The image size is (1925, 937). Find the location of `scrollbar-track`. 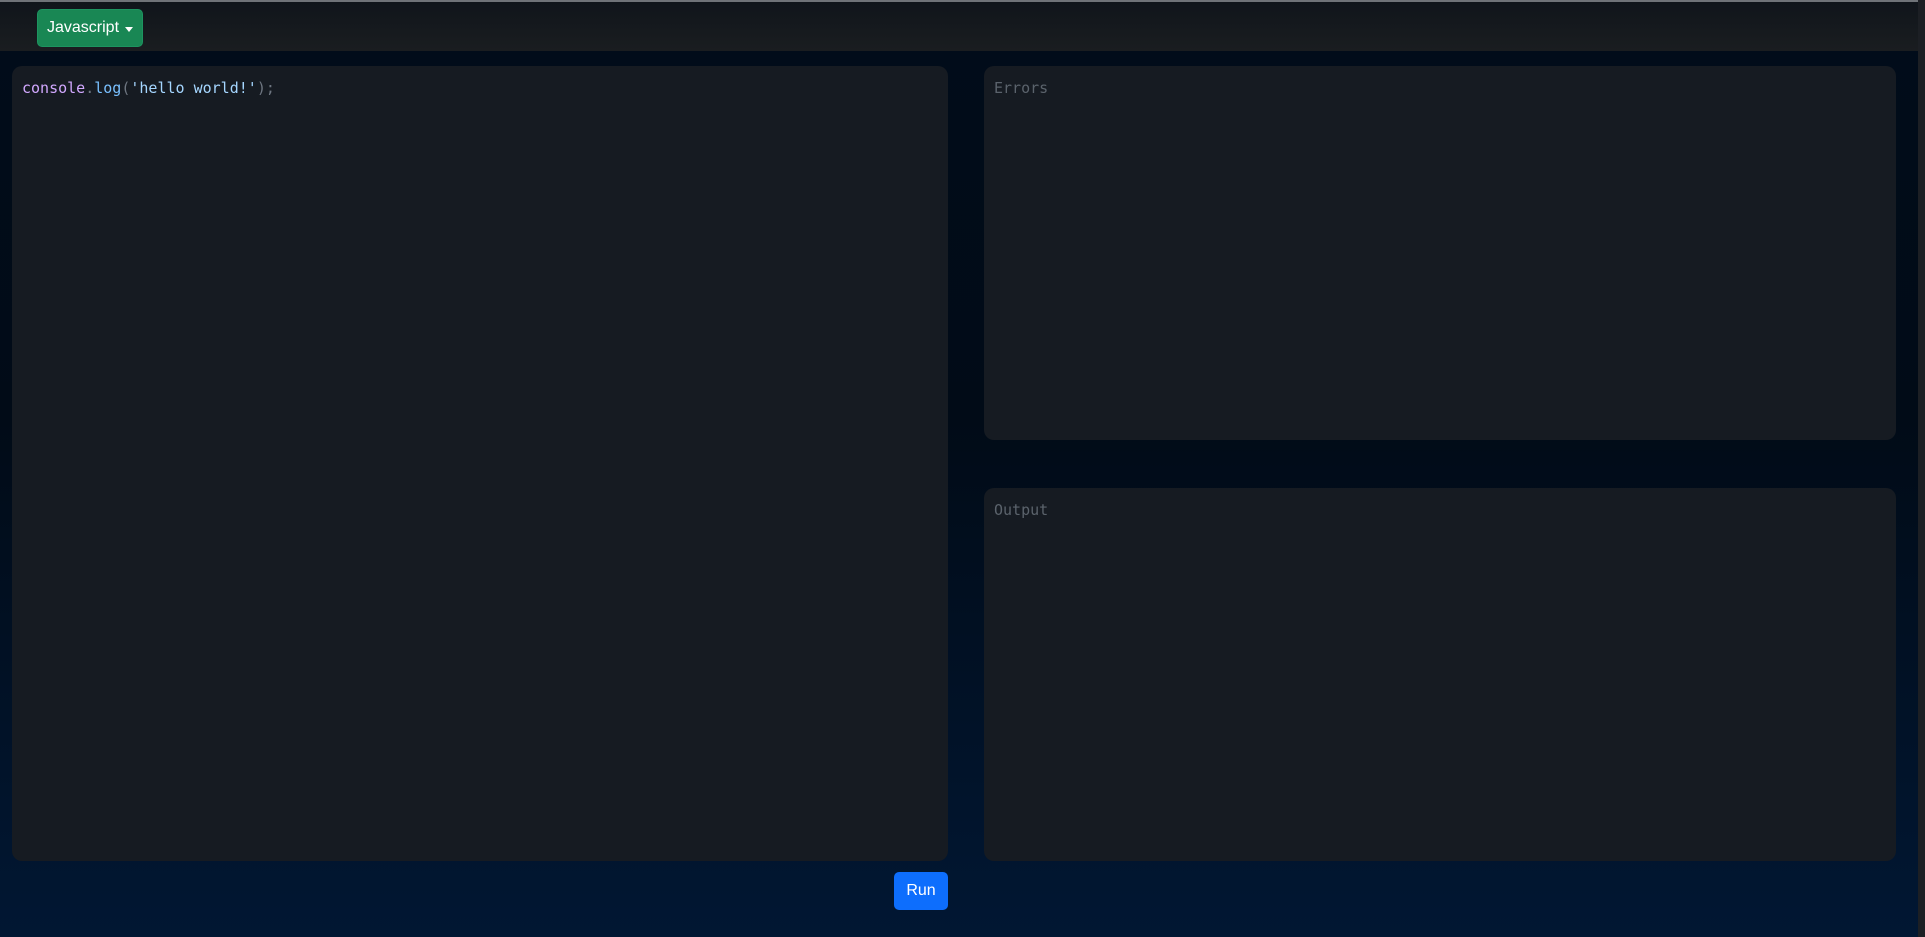

scrollbar-track is located at coordinates (1921, 468).